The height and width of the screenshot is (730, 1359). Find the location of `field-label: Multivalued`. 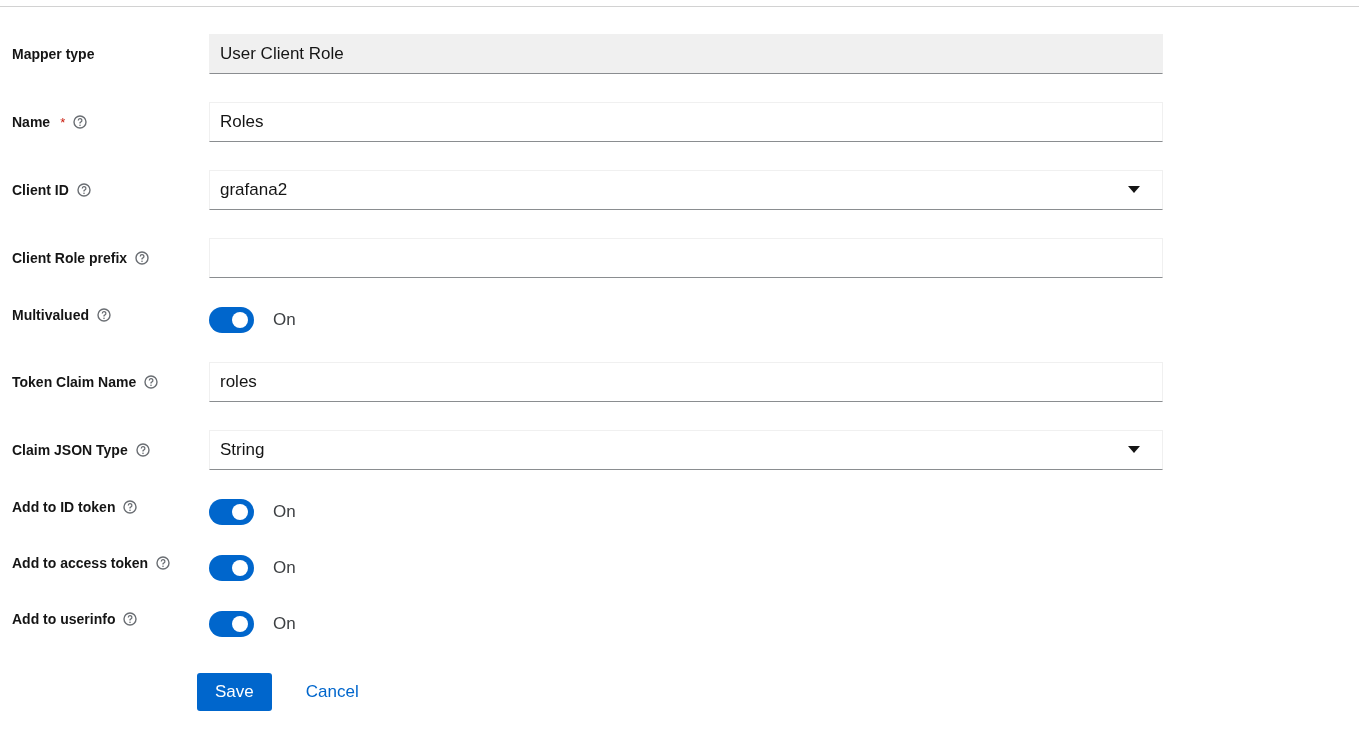

field-label: Multivalued is located at coordinates (50, 315).